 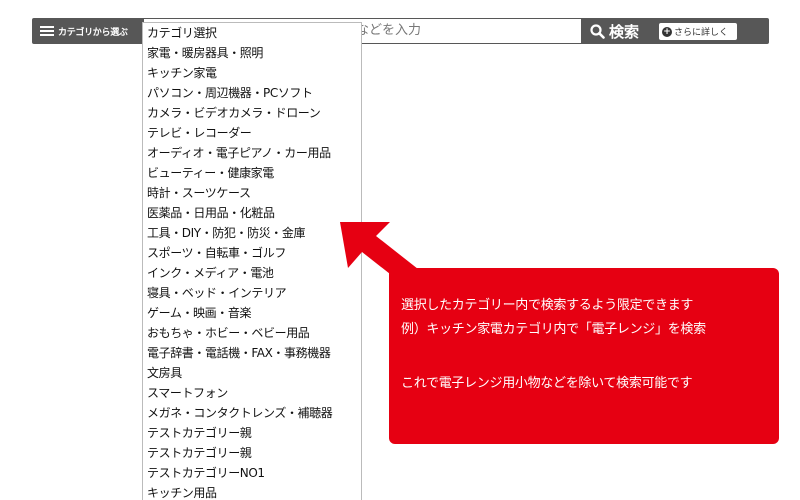 I want to click on callout-line: これで電子レンジ用小物などを除いて検索可能です, so click(x=547, y=383).